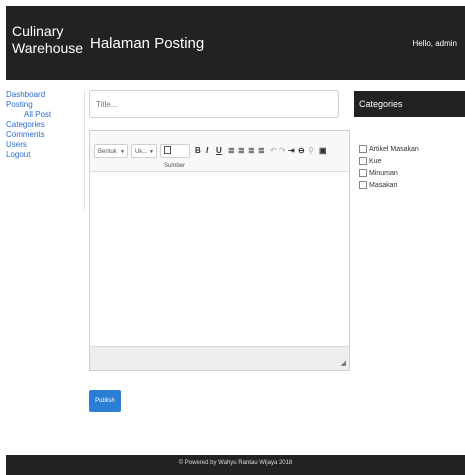 Image resolution: width=465 pixels, height=475 pixels. Describe the element at coordinates (45, 155) in the screenshot. I see `sidebar-item-logout: Logout` at that location.